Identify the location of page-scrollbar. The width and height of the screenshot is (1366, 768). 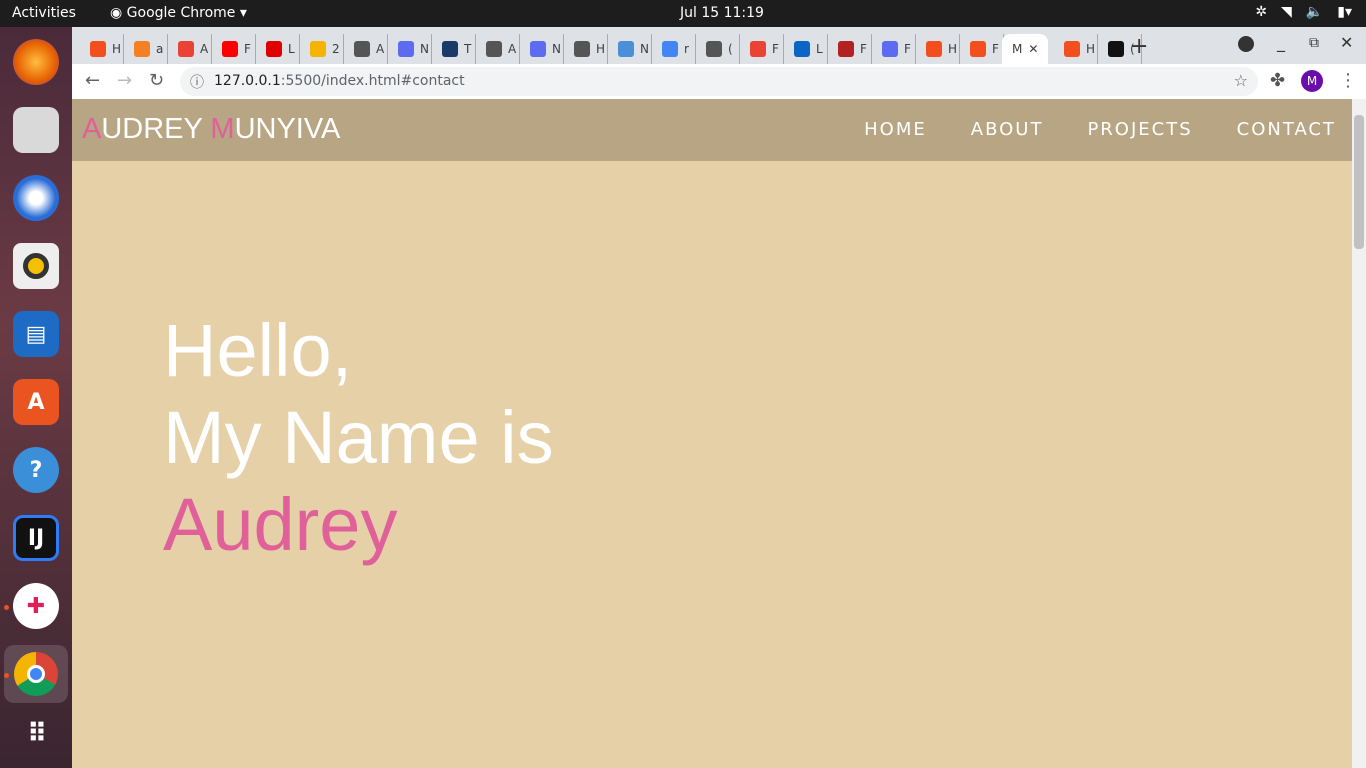
(1359, 433).